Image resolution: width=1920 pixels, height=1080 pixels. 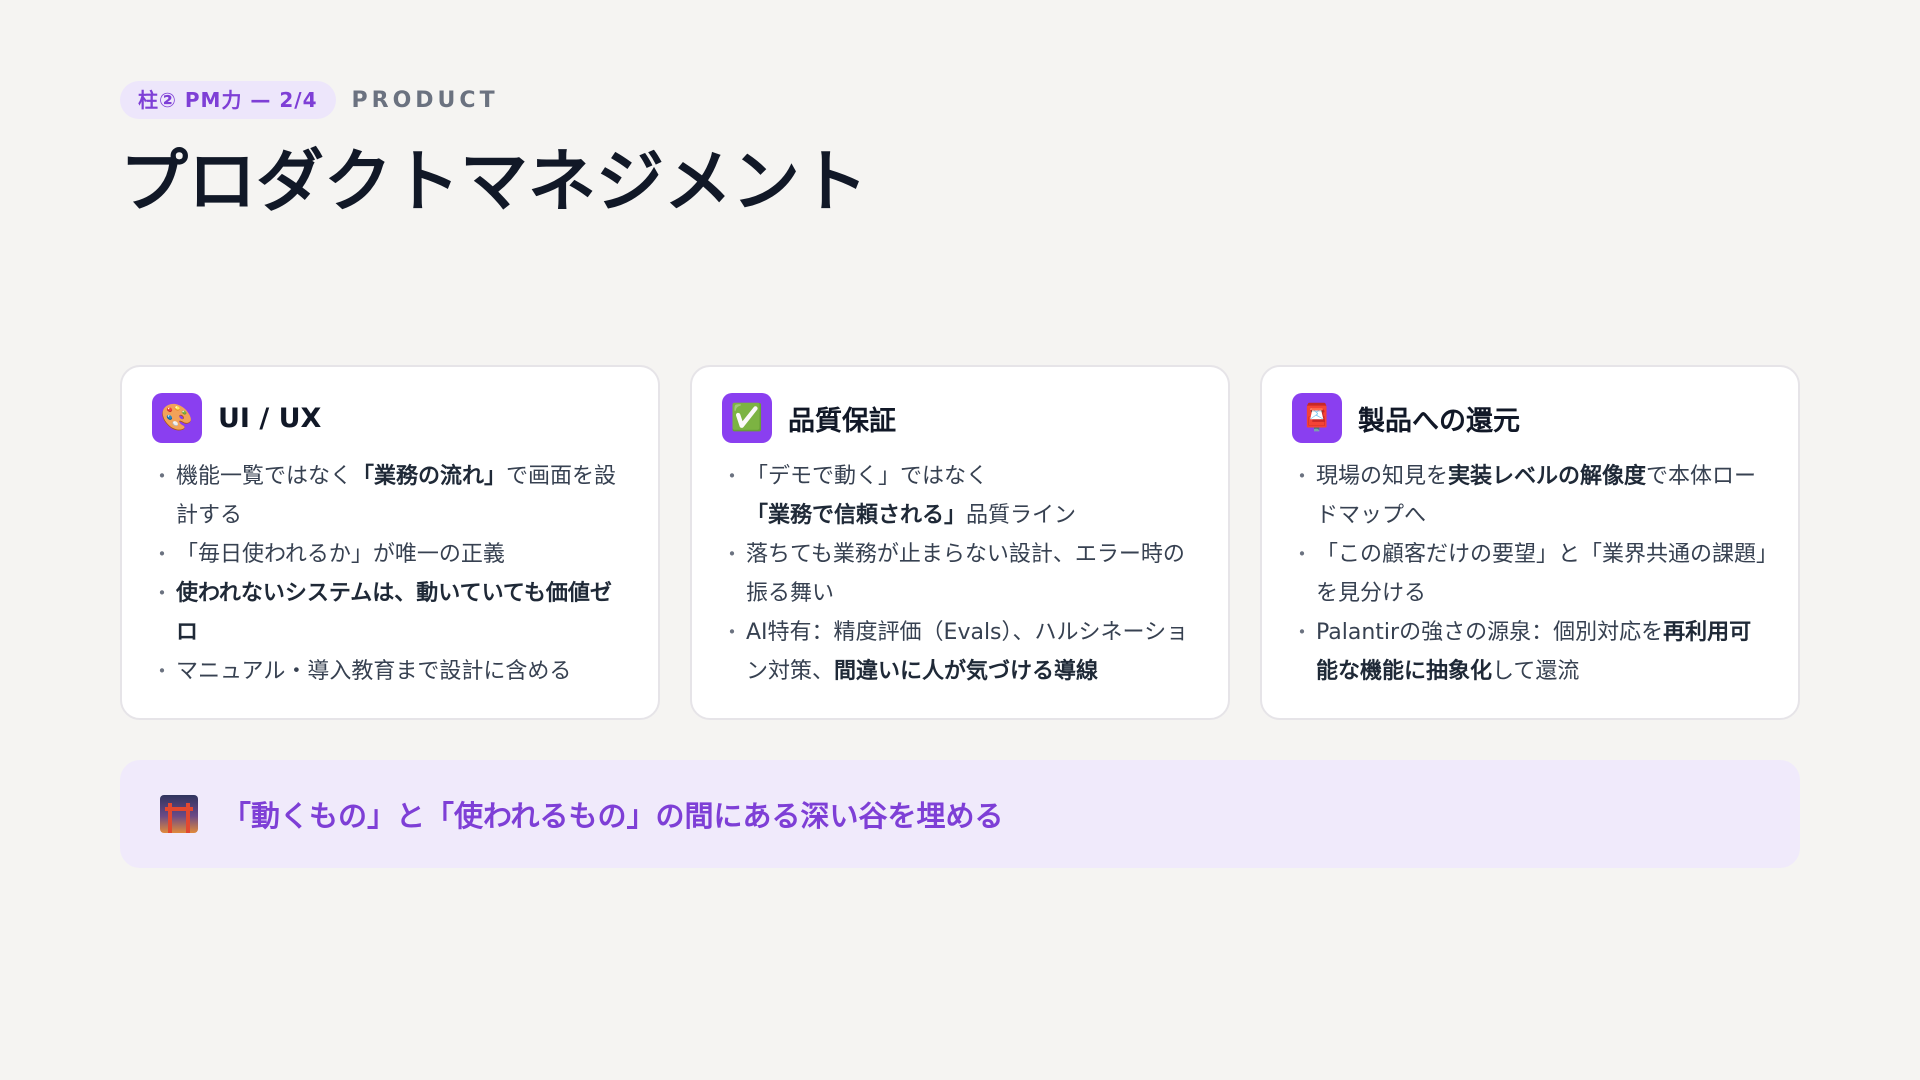 I want to click on bullet-item: 「デモで動く」ではなく「業務で信頼される」品質ライン, so click(x=961, y=496).